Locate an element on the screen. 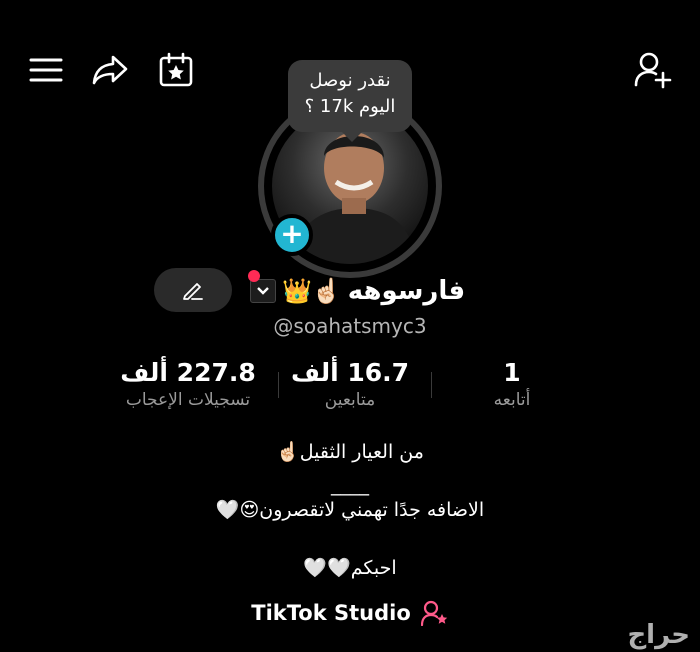  likes-count: 227.8 ألف is located at coordinates (188, 372).